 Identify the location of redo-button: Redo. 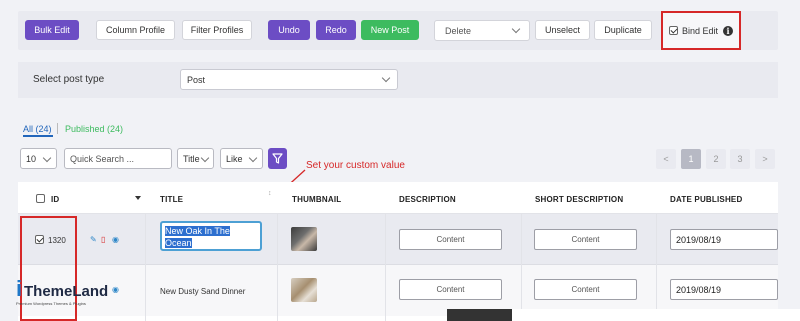
(336, 30).